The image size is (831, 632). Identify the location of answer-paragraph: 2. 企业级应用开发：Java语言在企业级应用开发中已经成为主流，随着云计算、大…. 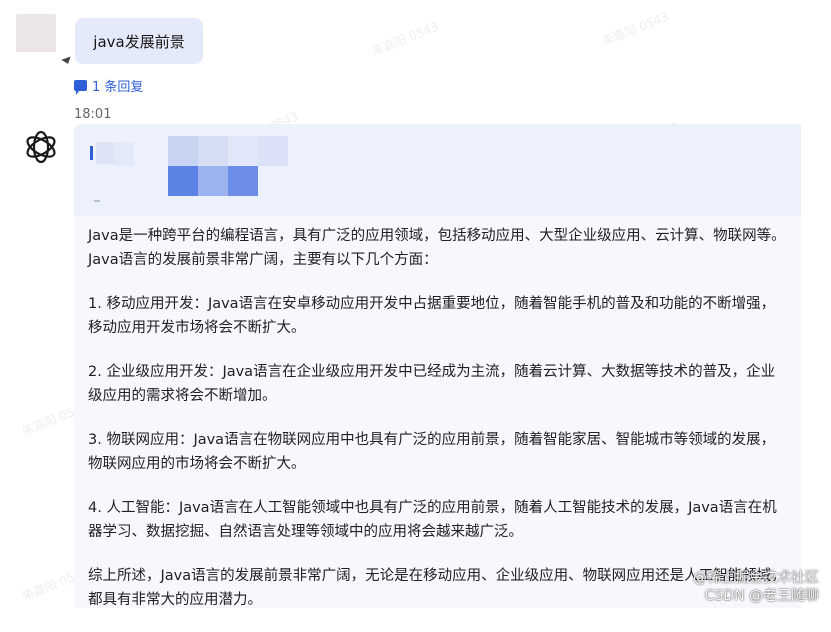
(432, 384).